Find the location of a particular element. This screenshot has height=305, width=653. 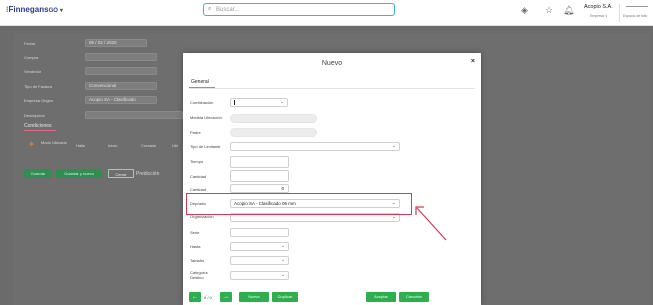

duplicar-button: Duplicar is located at coordinates (285, 297).